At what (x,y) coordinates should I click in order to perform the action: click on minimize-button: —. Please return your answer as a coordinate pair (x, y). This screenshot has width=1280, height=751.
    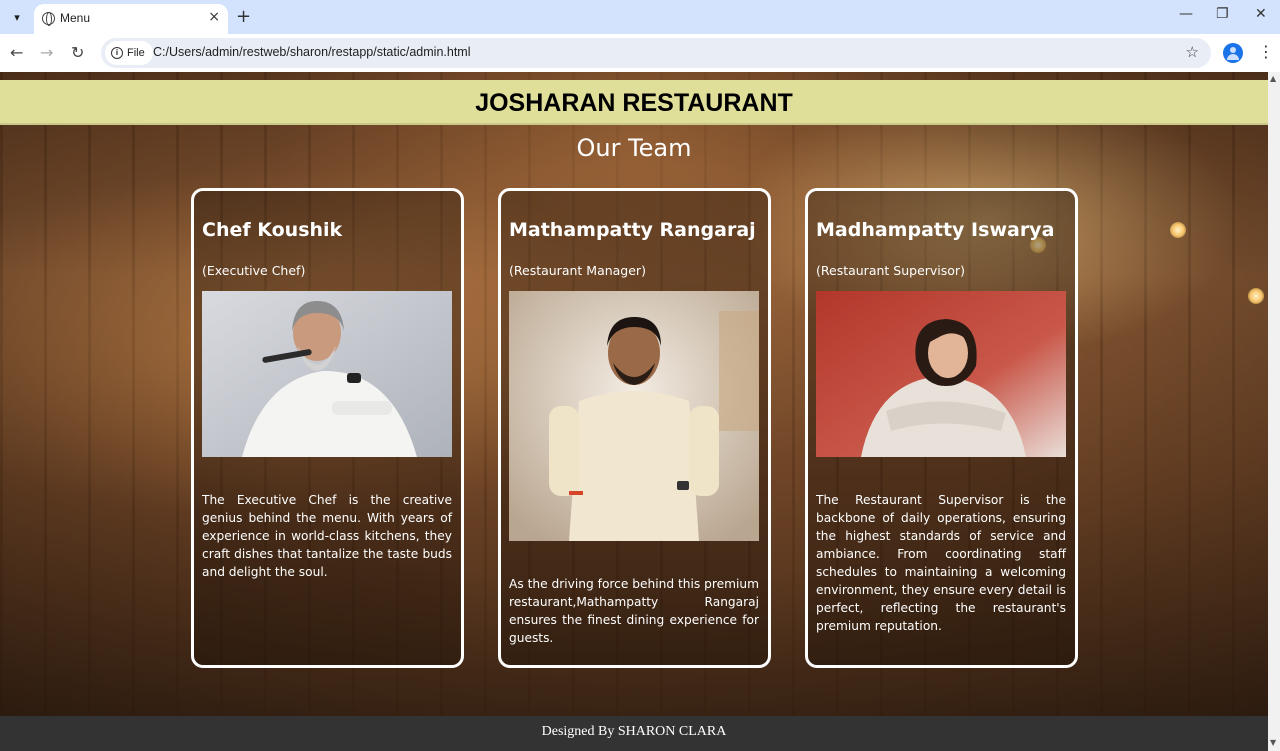
    Looking at the image, I should click on (1186, 14).